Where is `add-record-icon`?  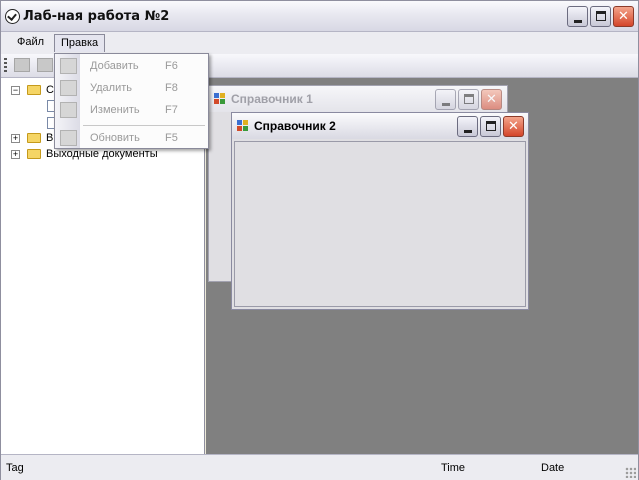 add-record-icon is located at coordinates (68, 66).